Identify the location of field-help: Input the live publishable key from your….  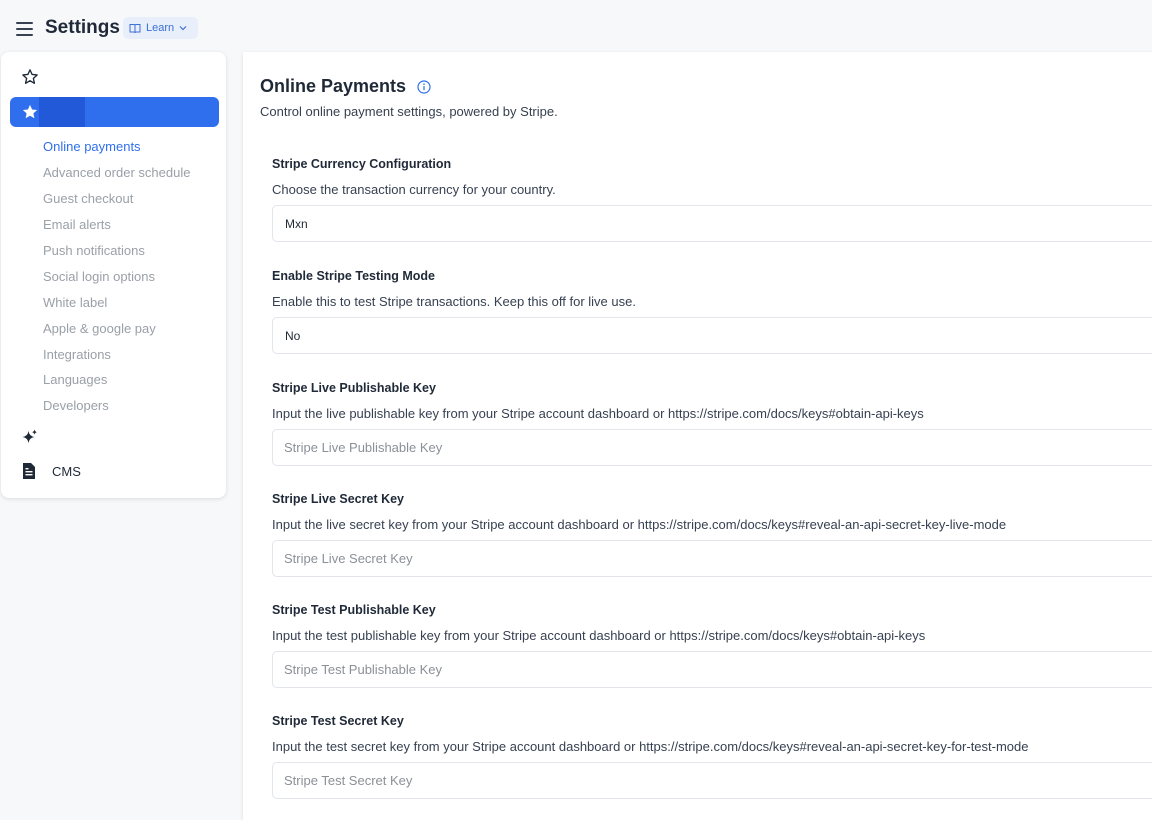
(598, 413).